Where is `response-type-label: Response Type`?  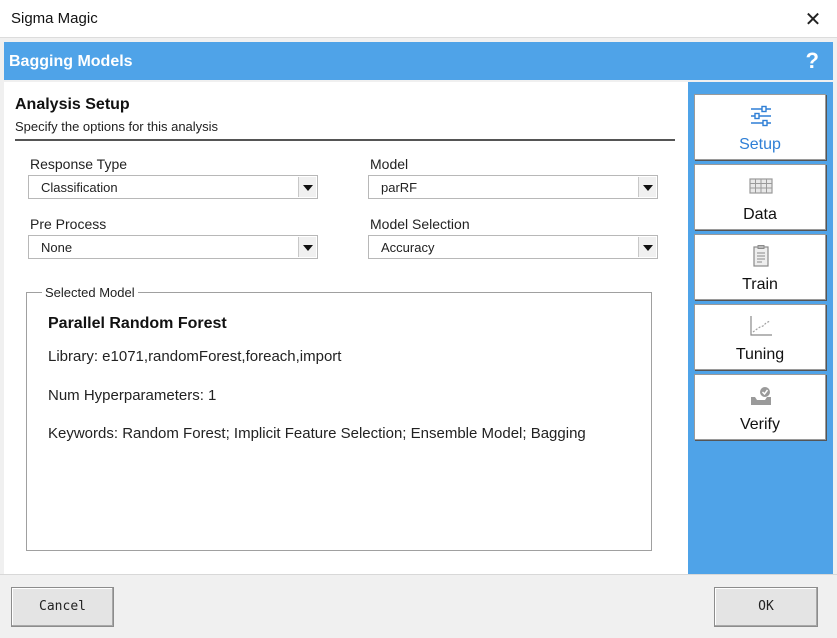 response-type-label: Response Type is located at coordinates (79, 164).